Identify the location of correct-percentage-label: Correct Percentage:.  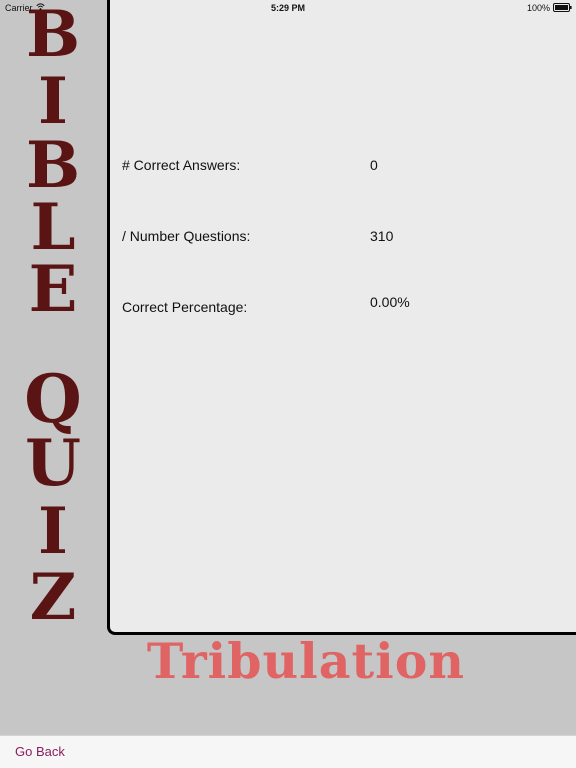
(185, 307).